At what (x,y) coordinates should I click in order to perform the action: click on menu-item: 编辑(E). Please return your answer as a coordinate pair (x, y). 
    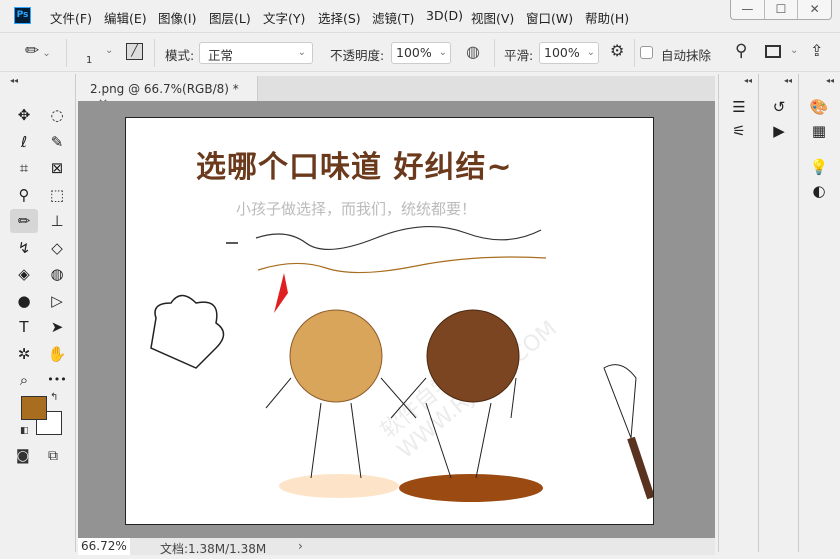
    Looking at the image, I should click on (125, 17).